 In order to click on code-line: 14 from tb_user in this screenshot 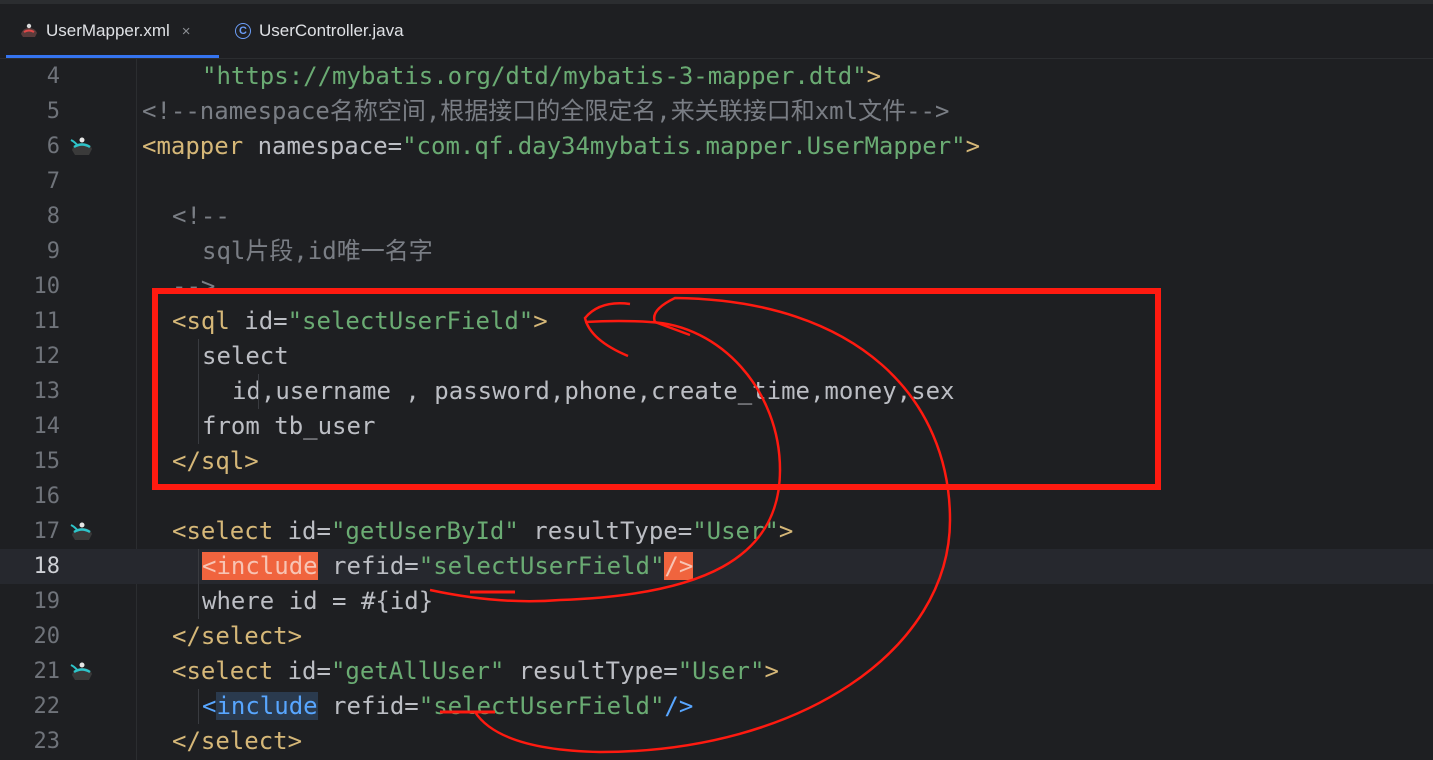, I will do `click(716, 426)`.